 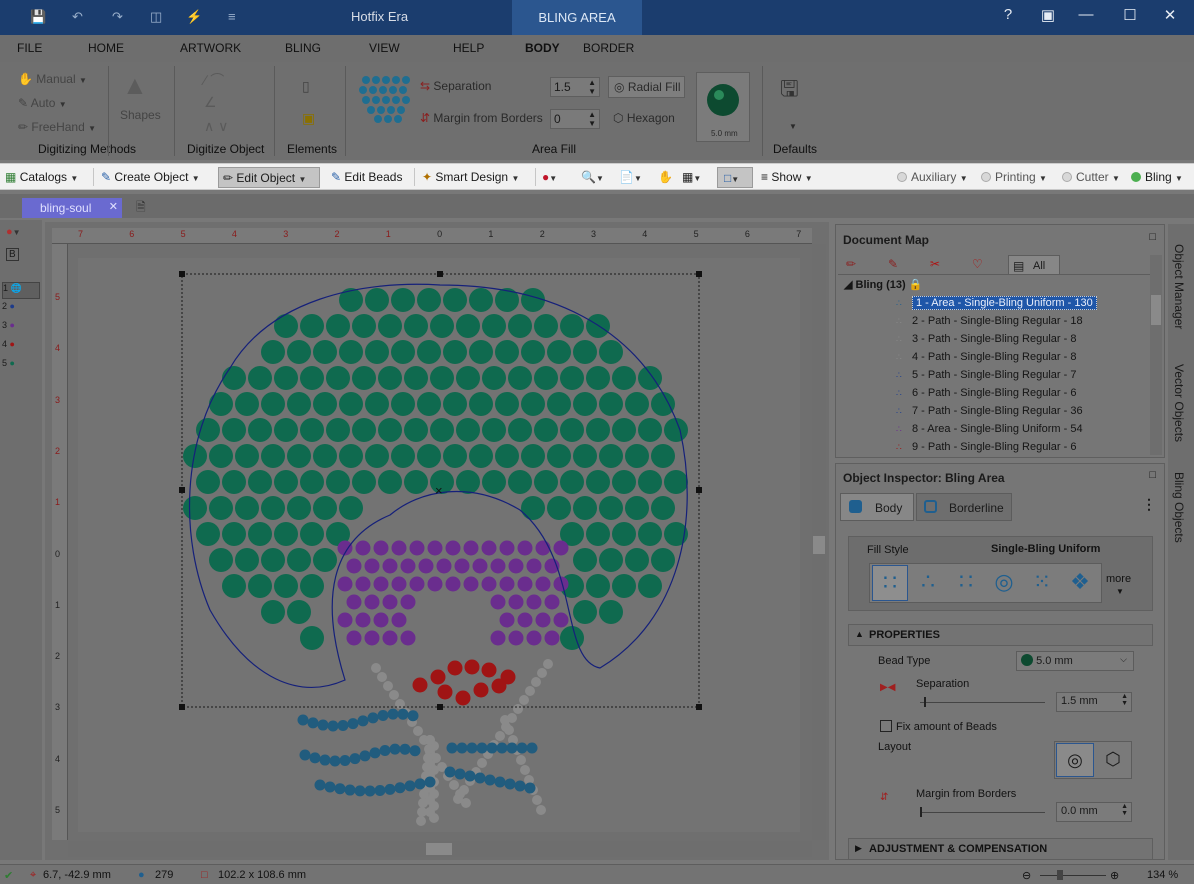 I want to click on horizontal-scrollbar, so click(x=440, y=849).